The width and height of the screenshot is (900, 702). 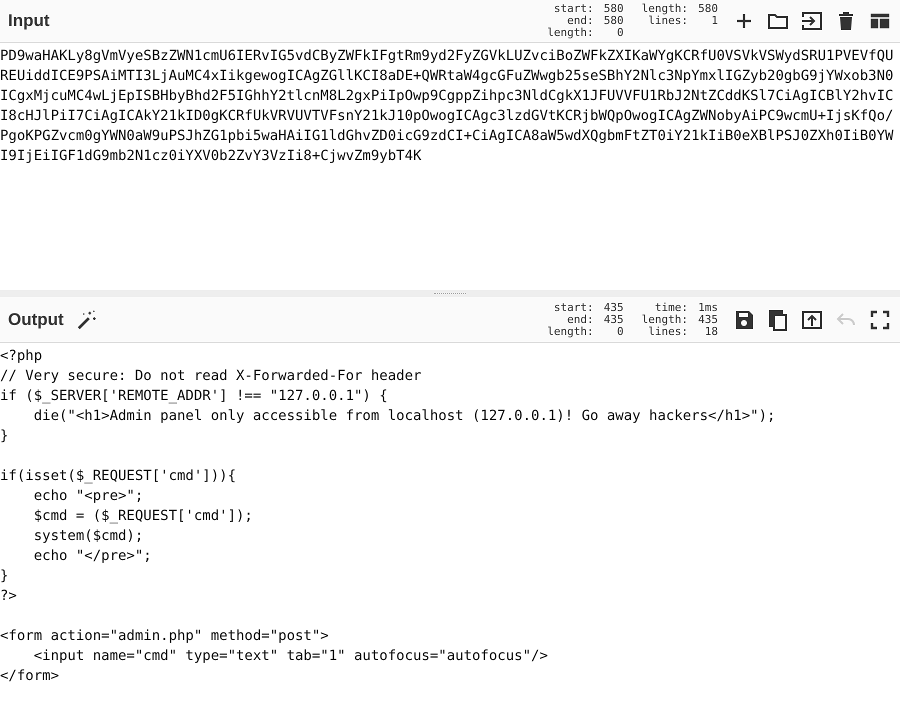 I want to click on code-line: <?php, so click(x=22, y=356).